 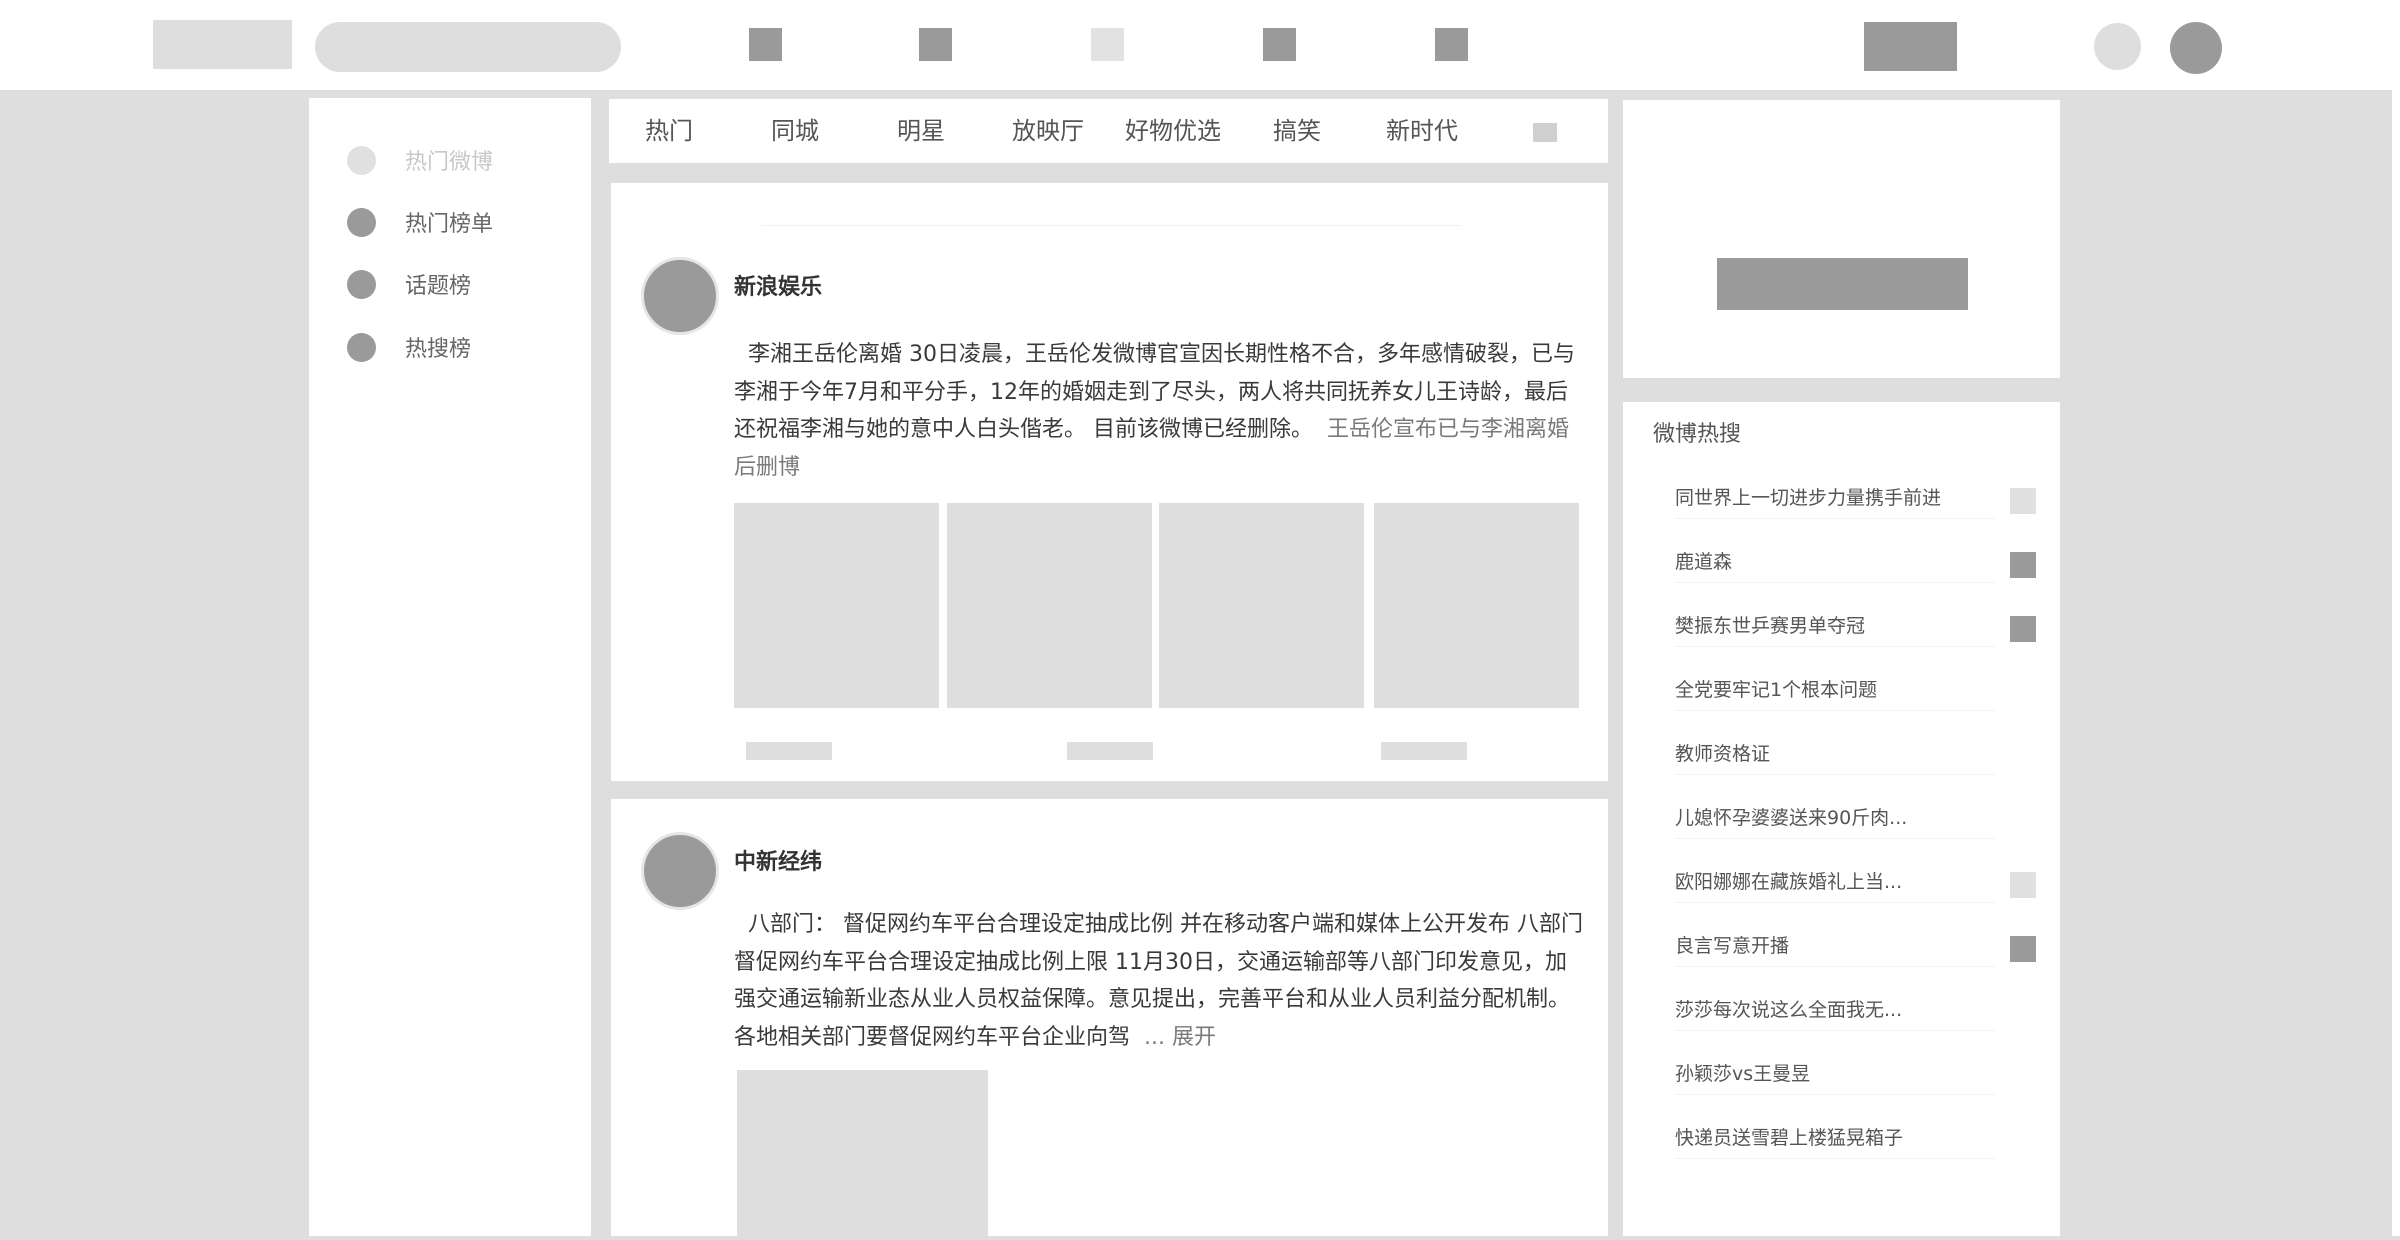 I want to click on sidebar-item-hot-weibo: 热门微博, so click(x=462, y=160).